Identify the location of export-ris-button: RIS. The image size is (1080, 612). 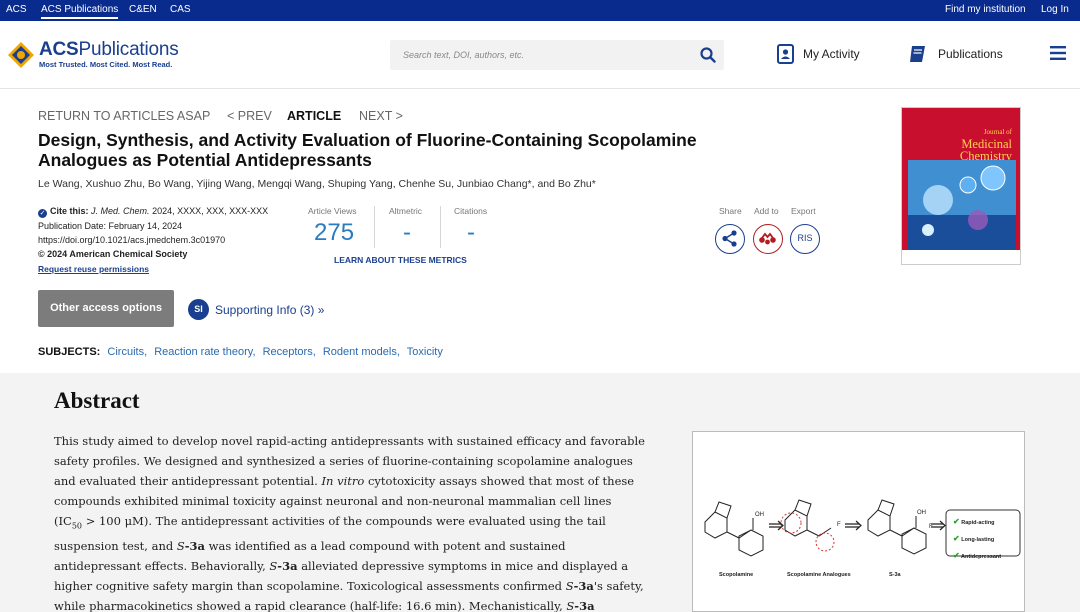
(805, 239).